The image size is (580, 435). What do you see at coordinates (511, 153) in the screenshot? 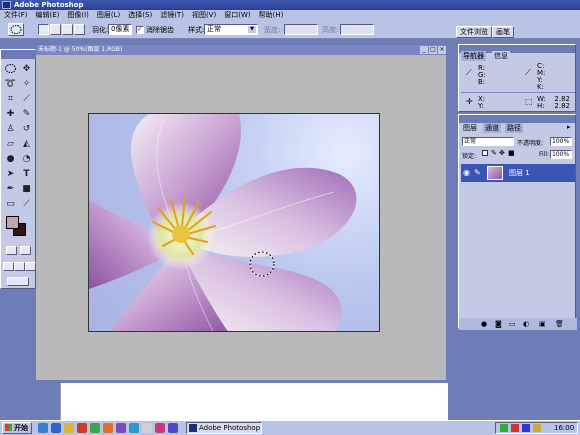
I see `lock-all-icon: ■` at bounding box center [511, 153].